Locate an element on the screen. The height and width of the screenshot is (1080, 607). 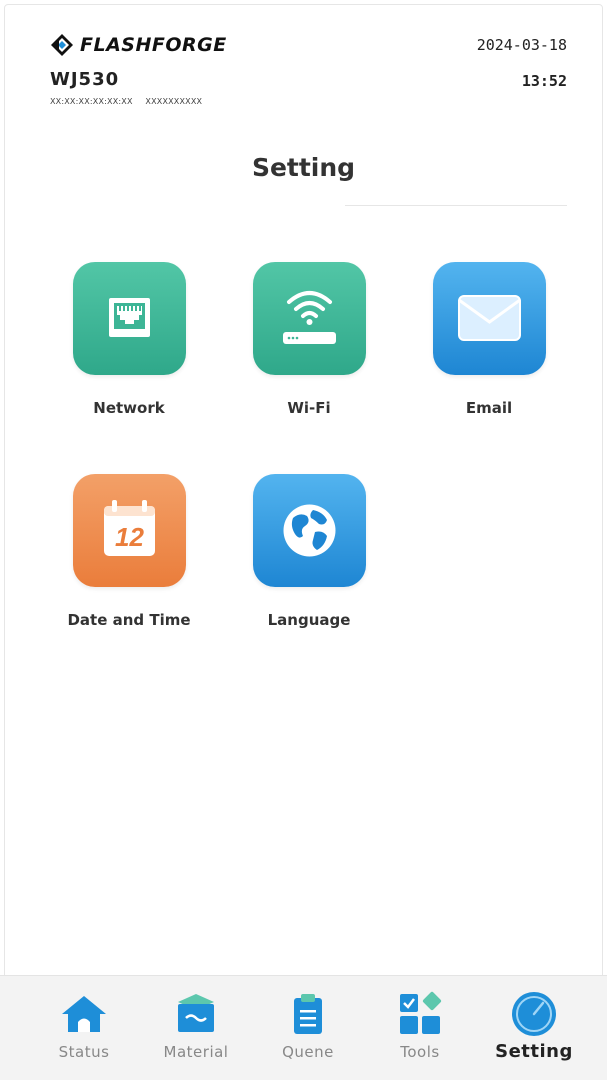
language-button is located at coordinates (309, 530).